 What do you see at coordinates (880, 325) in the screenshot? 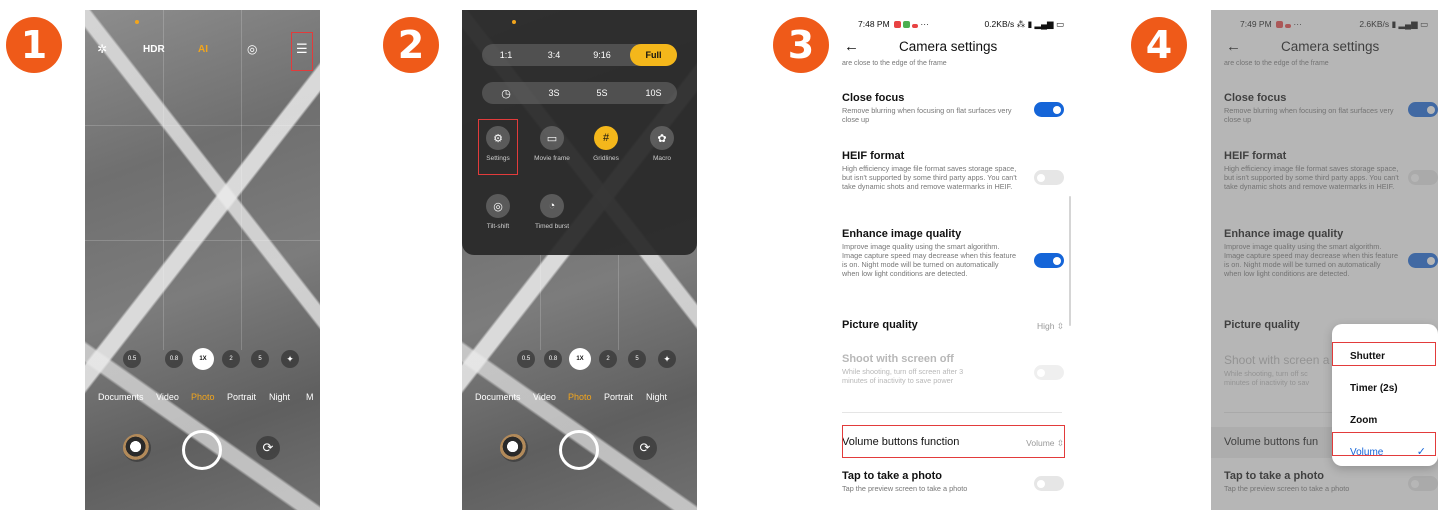
I see `setting-title: Picture quality` at bounding box center [880, 325].